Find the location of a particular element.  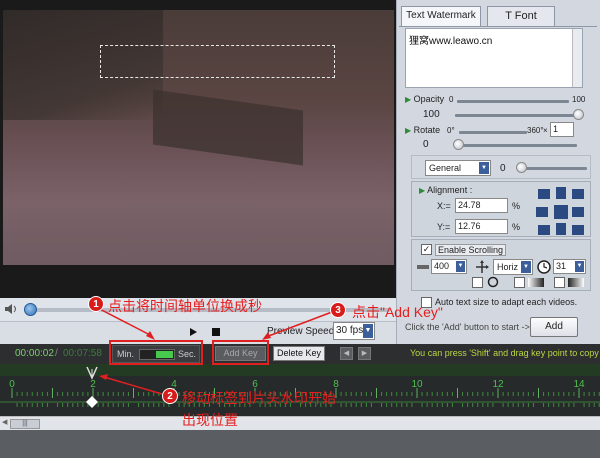

annotation-badge-1: 1 is located at coordinates (96, 304).